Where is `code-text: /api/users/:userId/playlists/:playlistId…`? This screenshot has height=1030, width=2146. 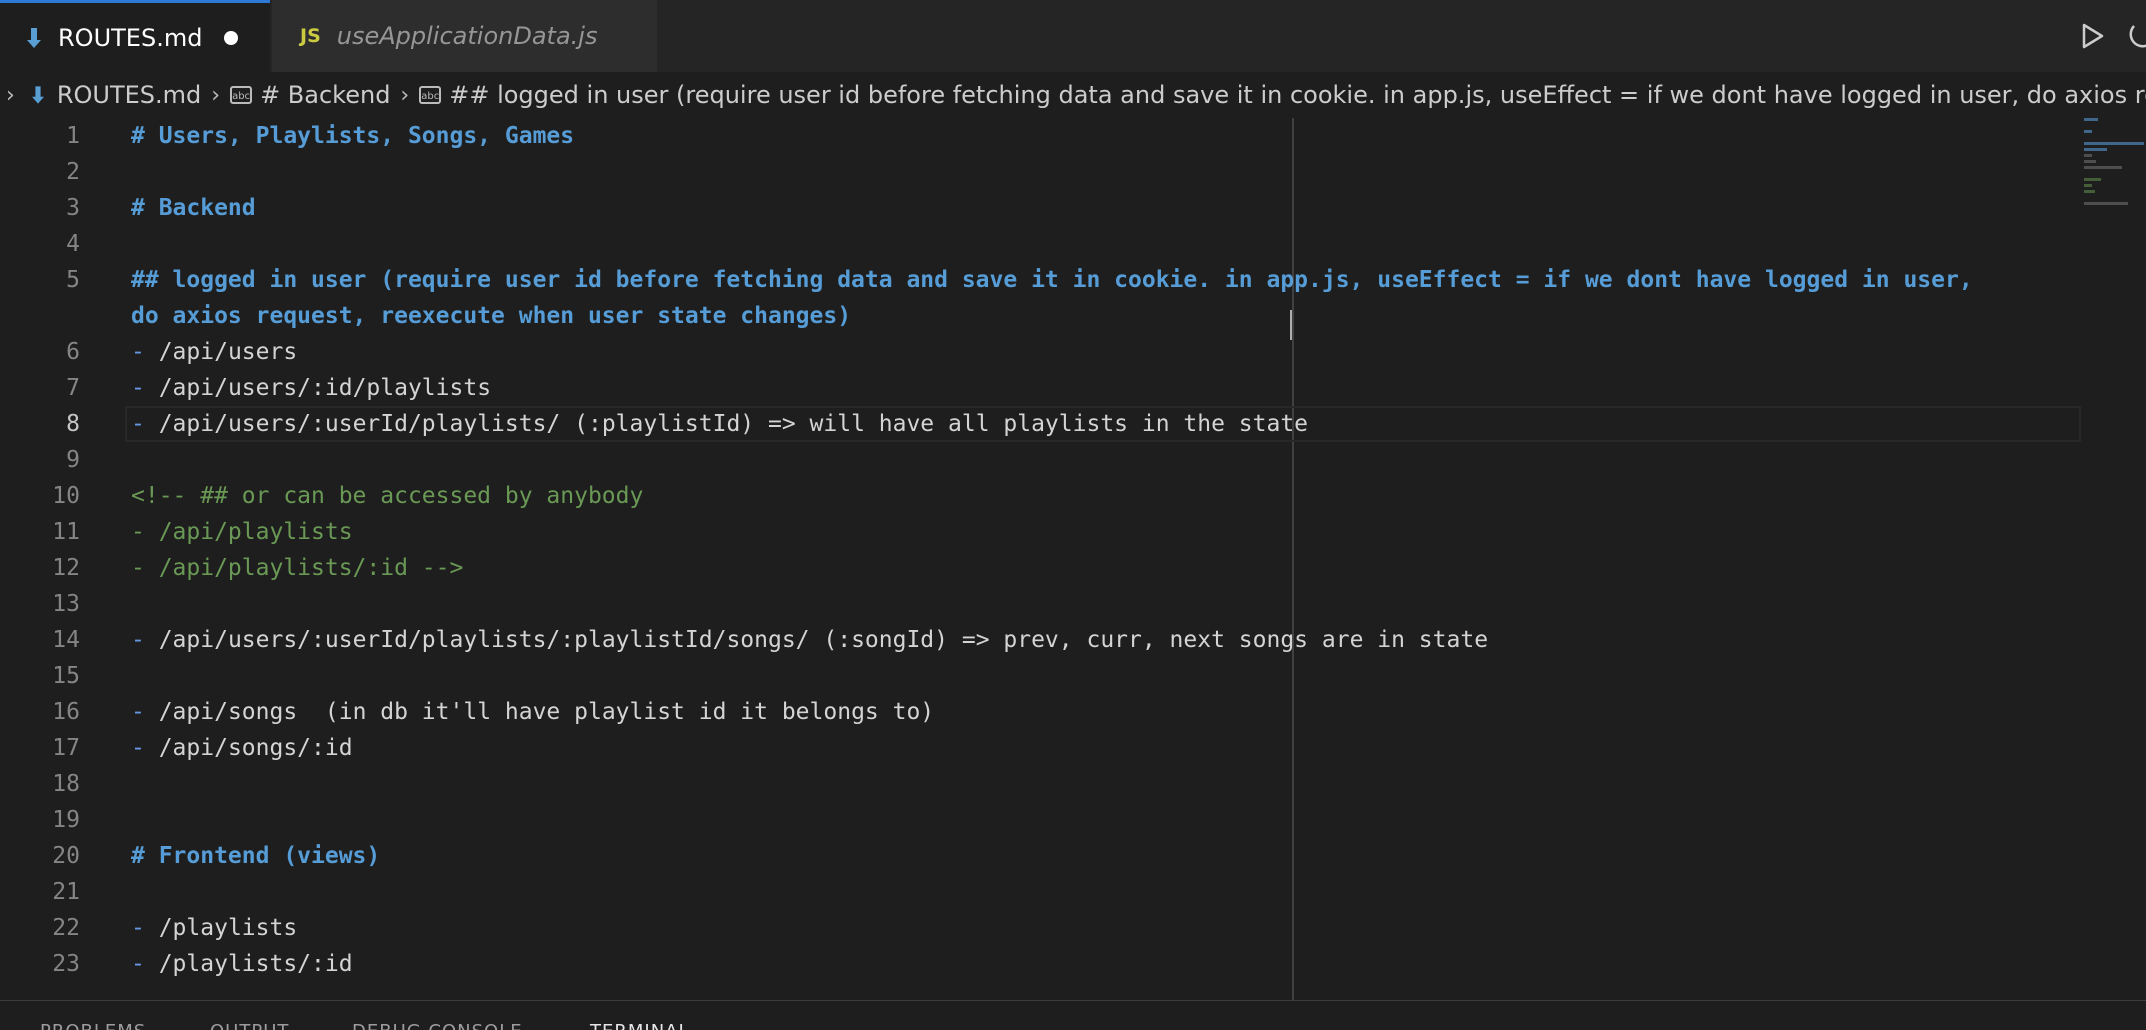 code-text: /api/users/:userId/playlists/:playlistId… is located at coordinates (816, 640).